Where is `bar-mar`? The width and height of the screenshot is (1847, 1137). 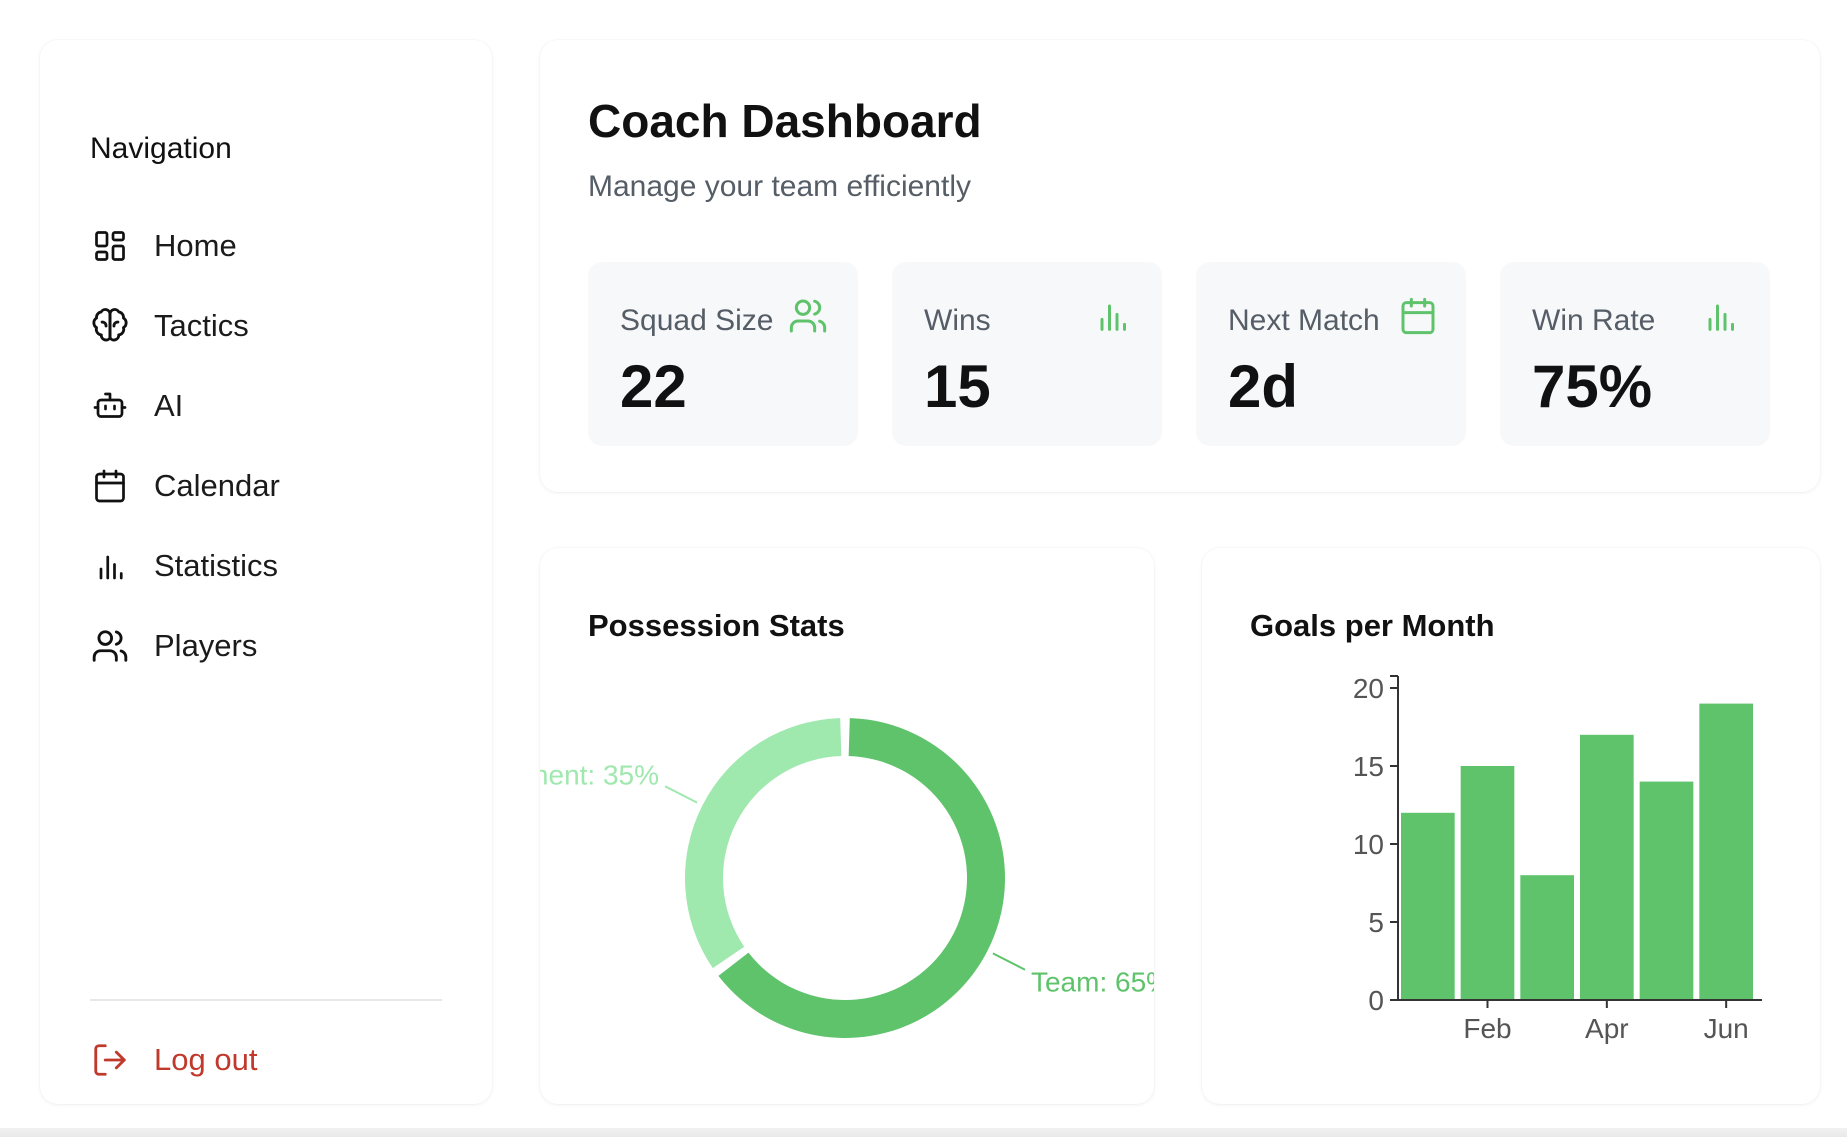
bar-mar is located at coordinates (1547, 937).